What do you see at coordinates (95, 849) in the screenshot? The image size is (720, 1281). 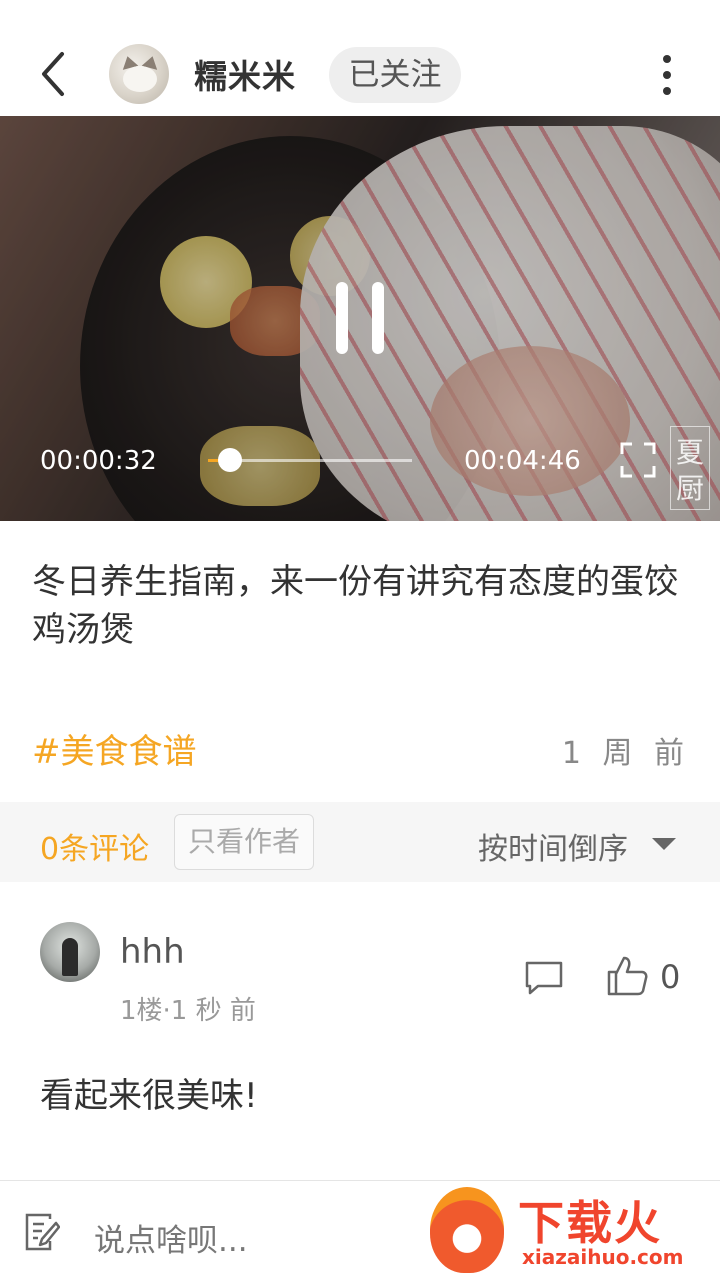 I see `comment-count: 0条评论` at bounding box center [95, 849].